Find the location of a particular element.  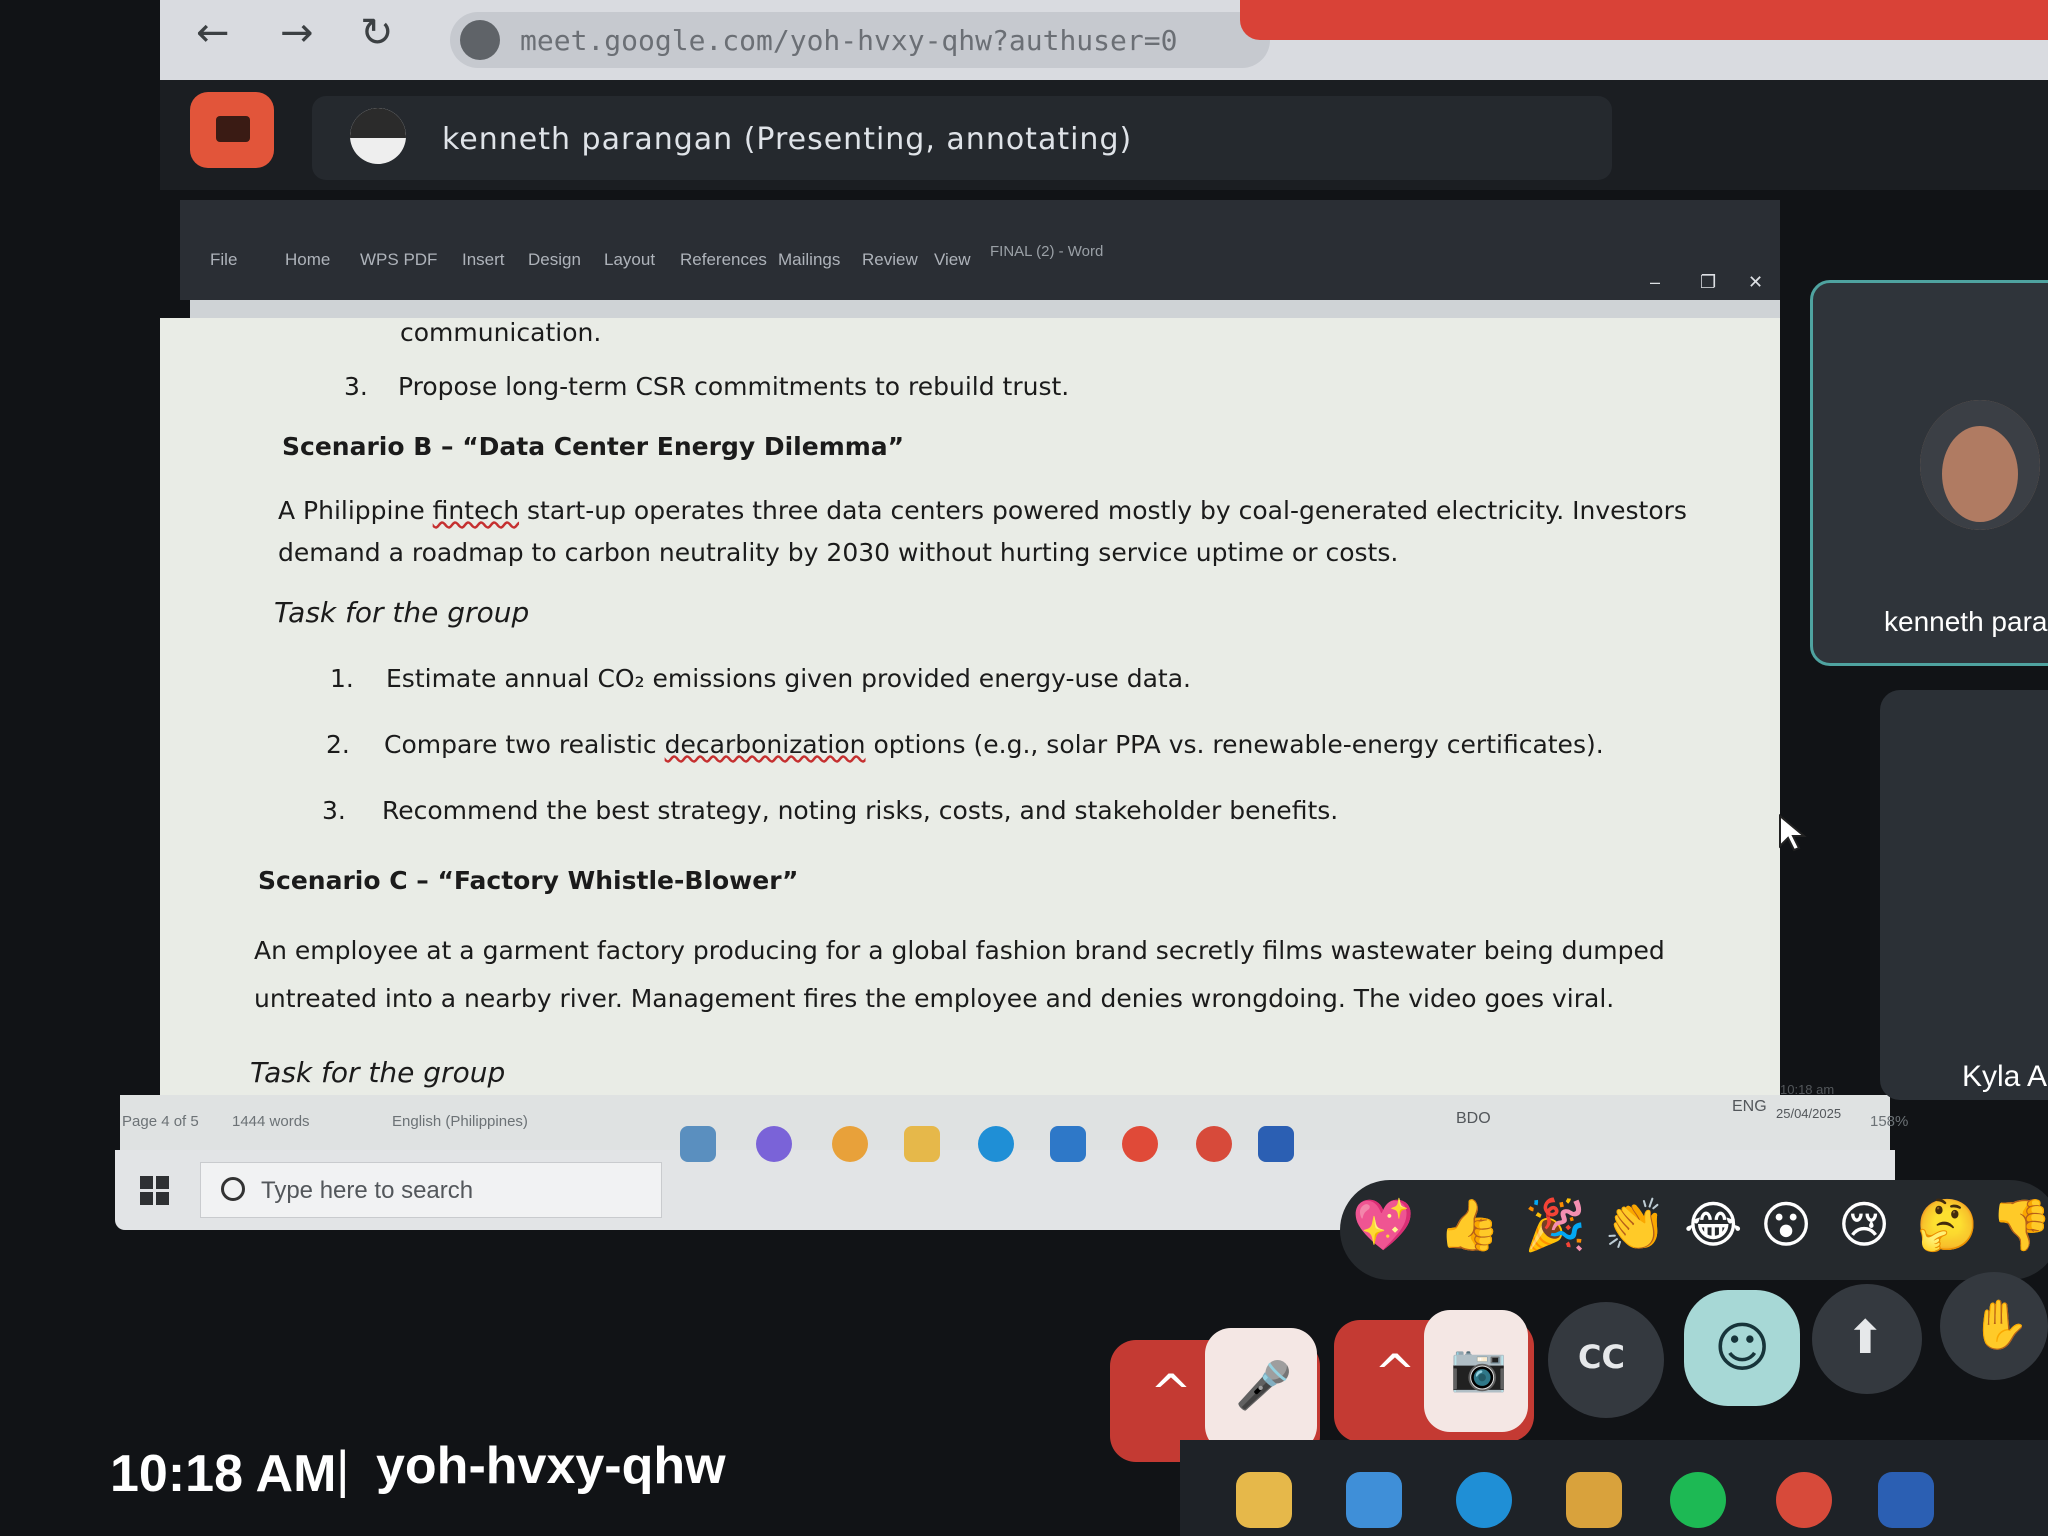

meeting-time: 10:18 AM is located at coordinates (223, 1474).